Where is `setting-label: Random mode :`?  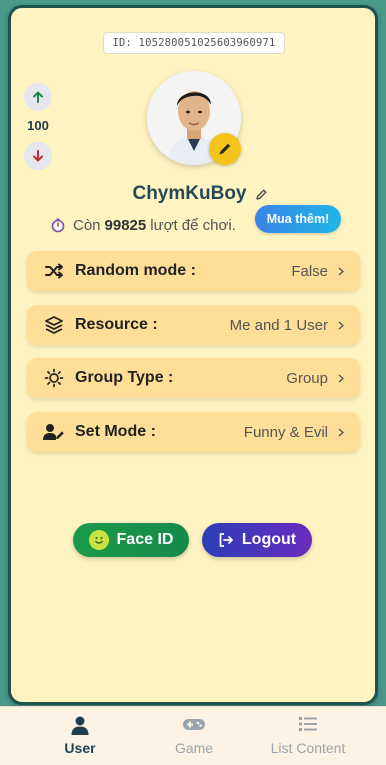 setting-label: Random mode : is located at coordinates (135, 270).